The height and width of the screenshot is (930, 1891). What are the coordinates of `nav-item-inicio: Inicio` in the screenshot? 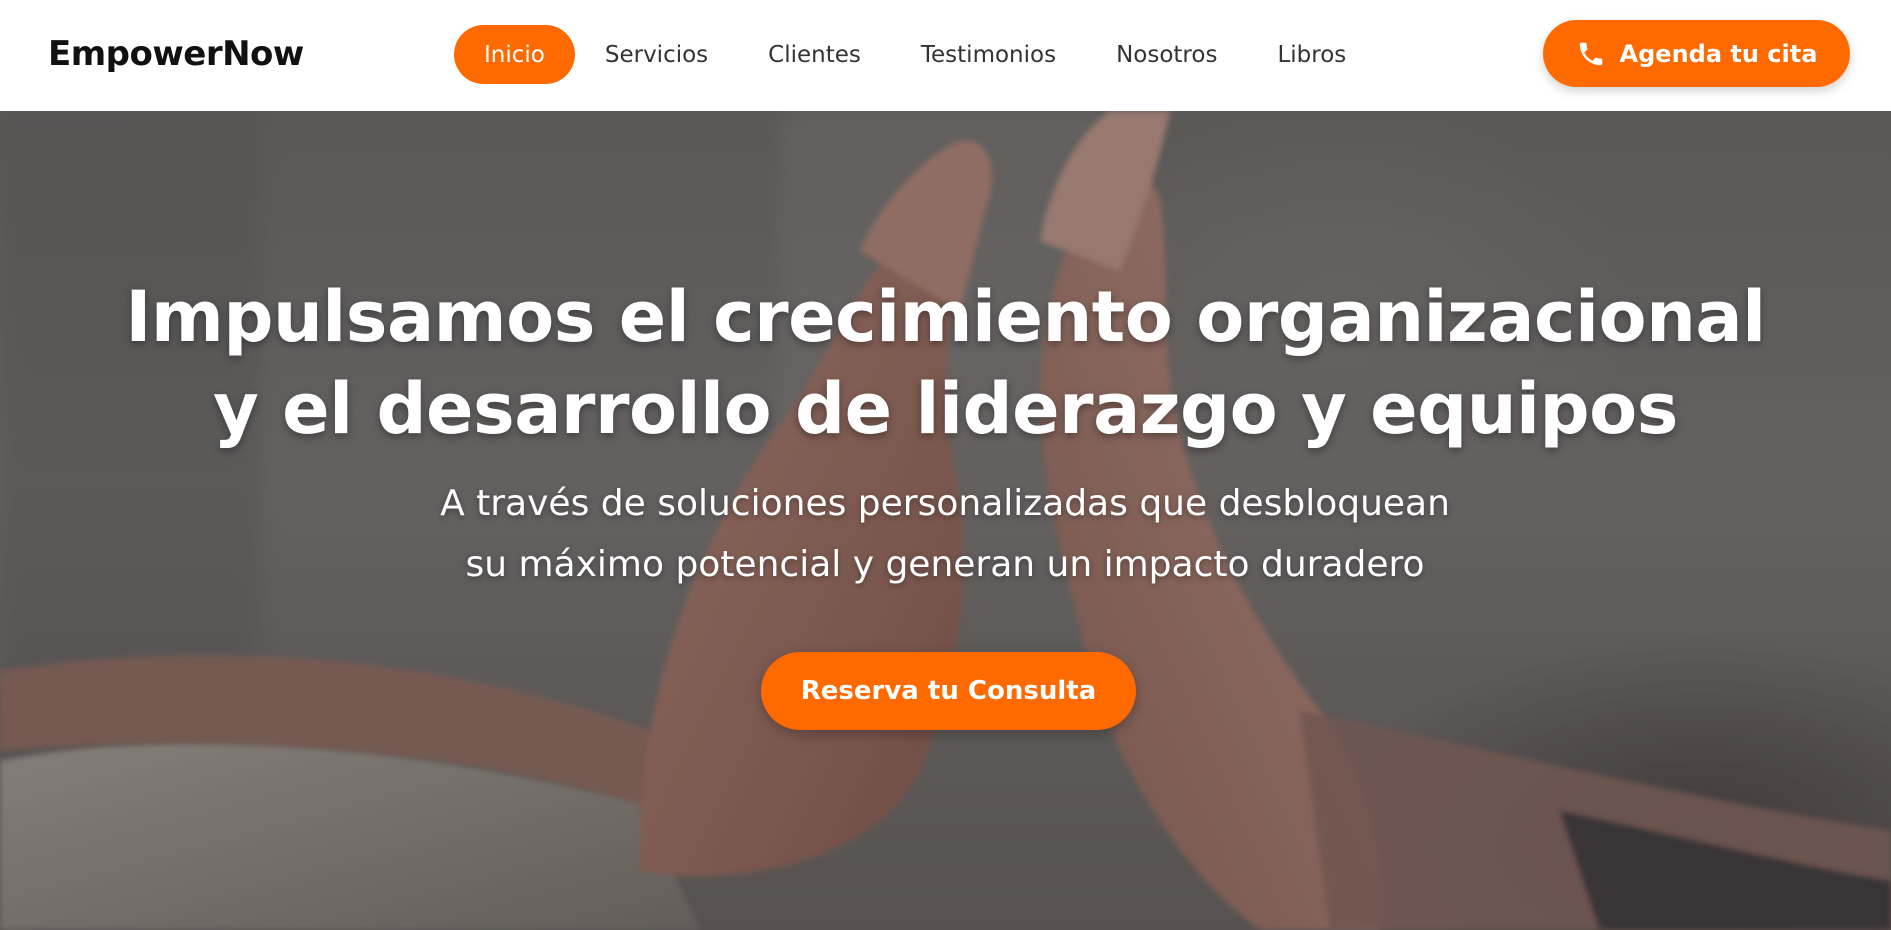 It's located at (514, 54).